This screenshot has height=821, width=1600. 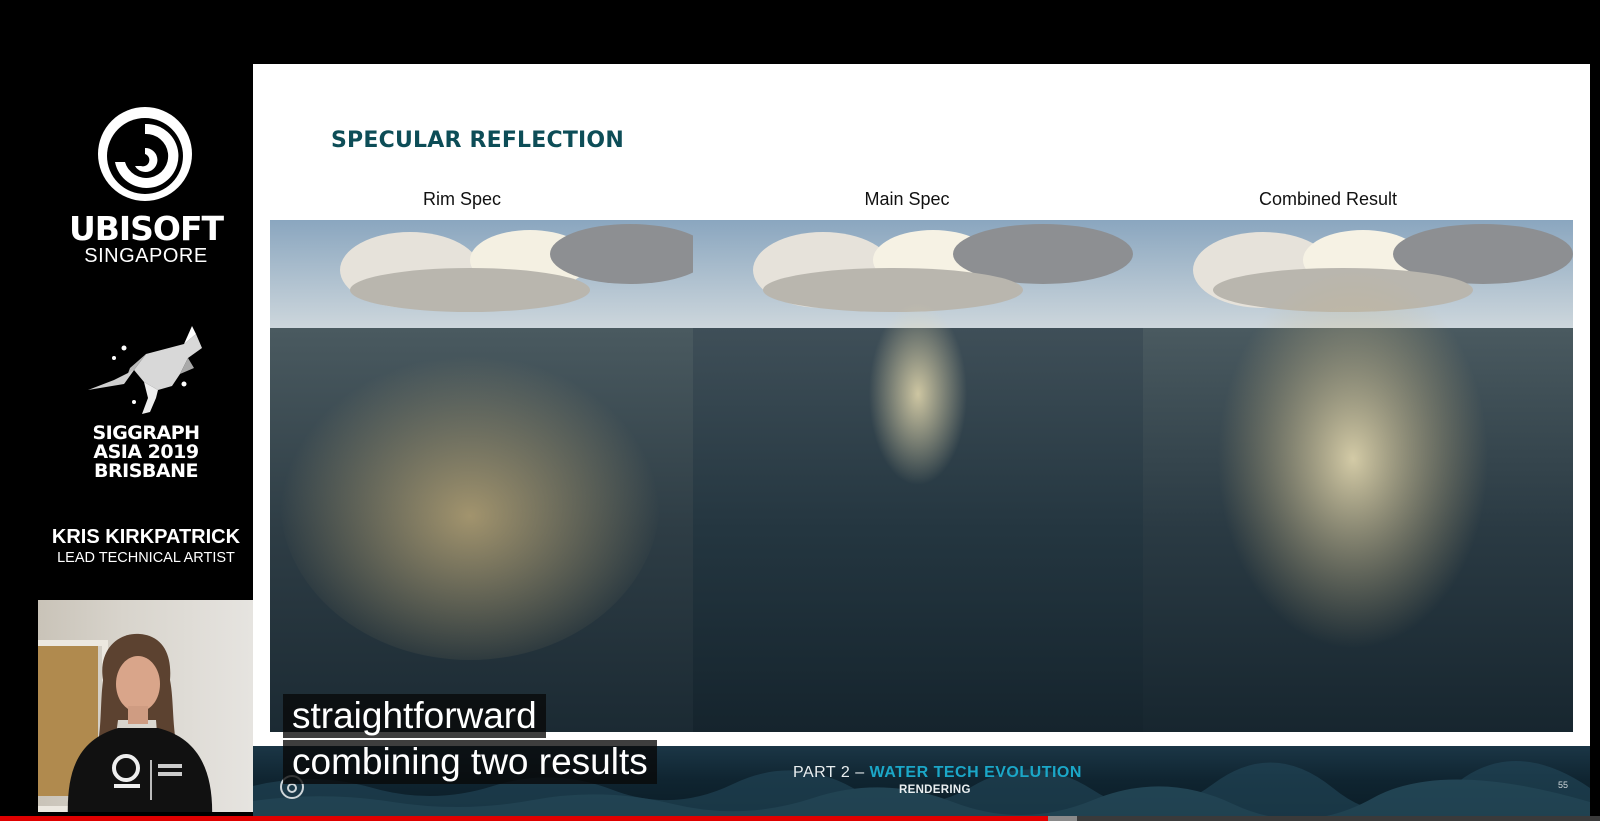 I want to click on slide-page-number: 55, so click(x=1562, y=785).